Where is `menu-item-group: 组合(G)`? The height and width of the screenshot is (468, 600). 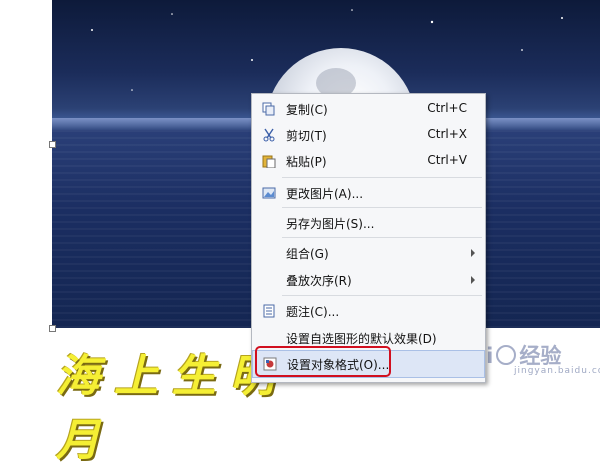 menu-item-group: 组合(G) is located at coordinates (368, 253).